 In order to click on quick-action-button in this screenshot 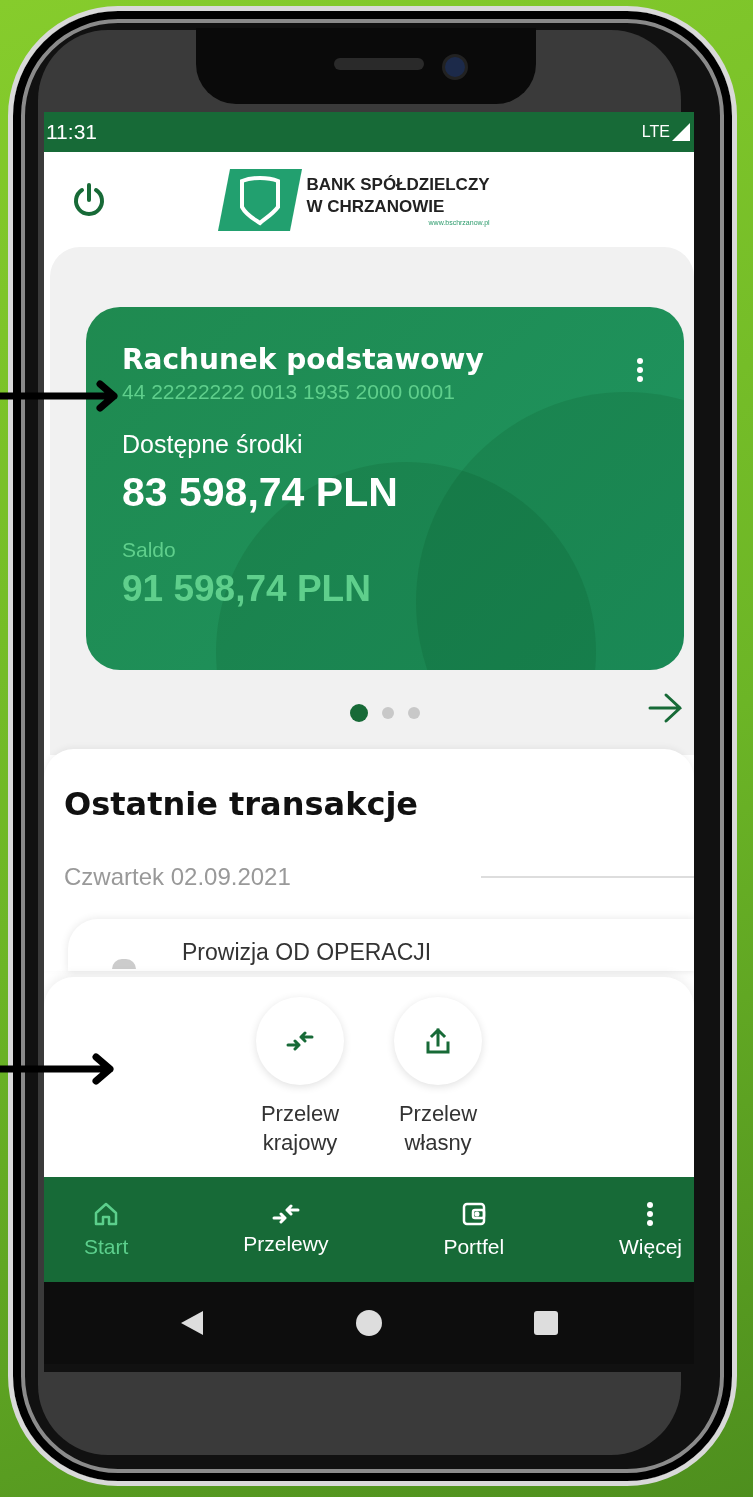, I will do `click(438, 1041)`.